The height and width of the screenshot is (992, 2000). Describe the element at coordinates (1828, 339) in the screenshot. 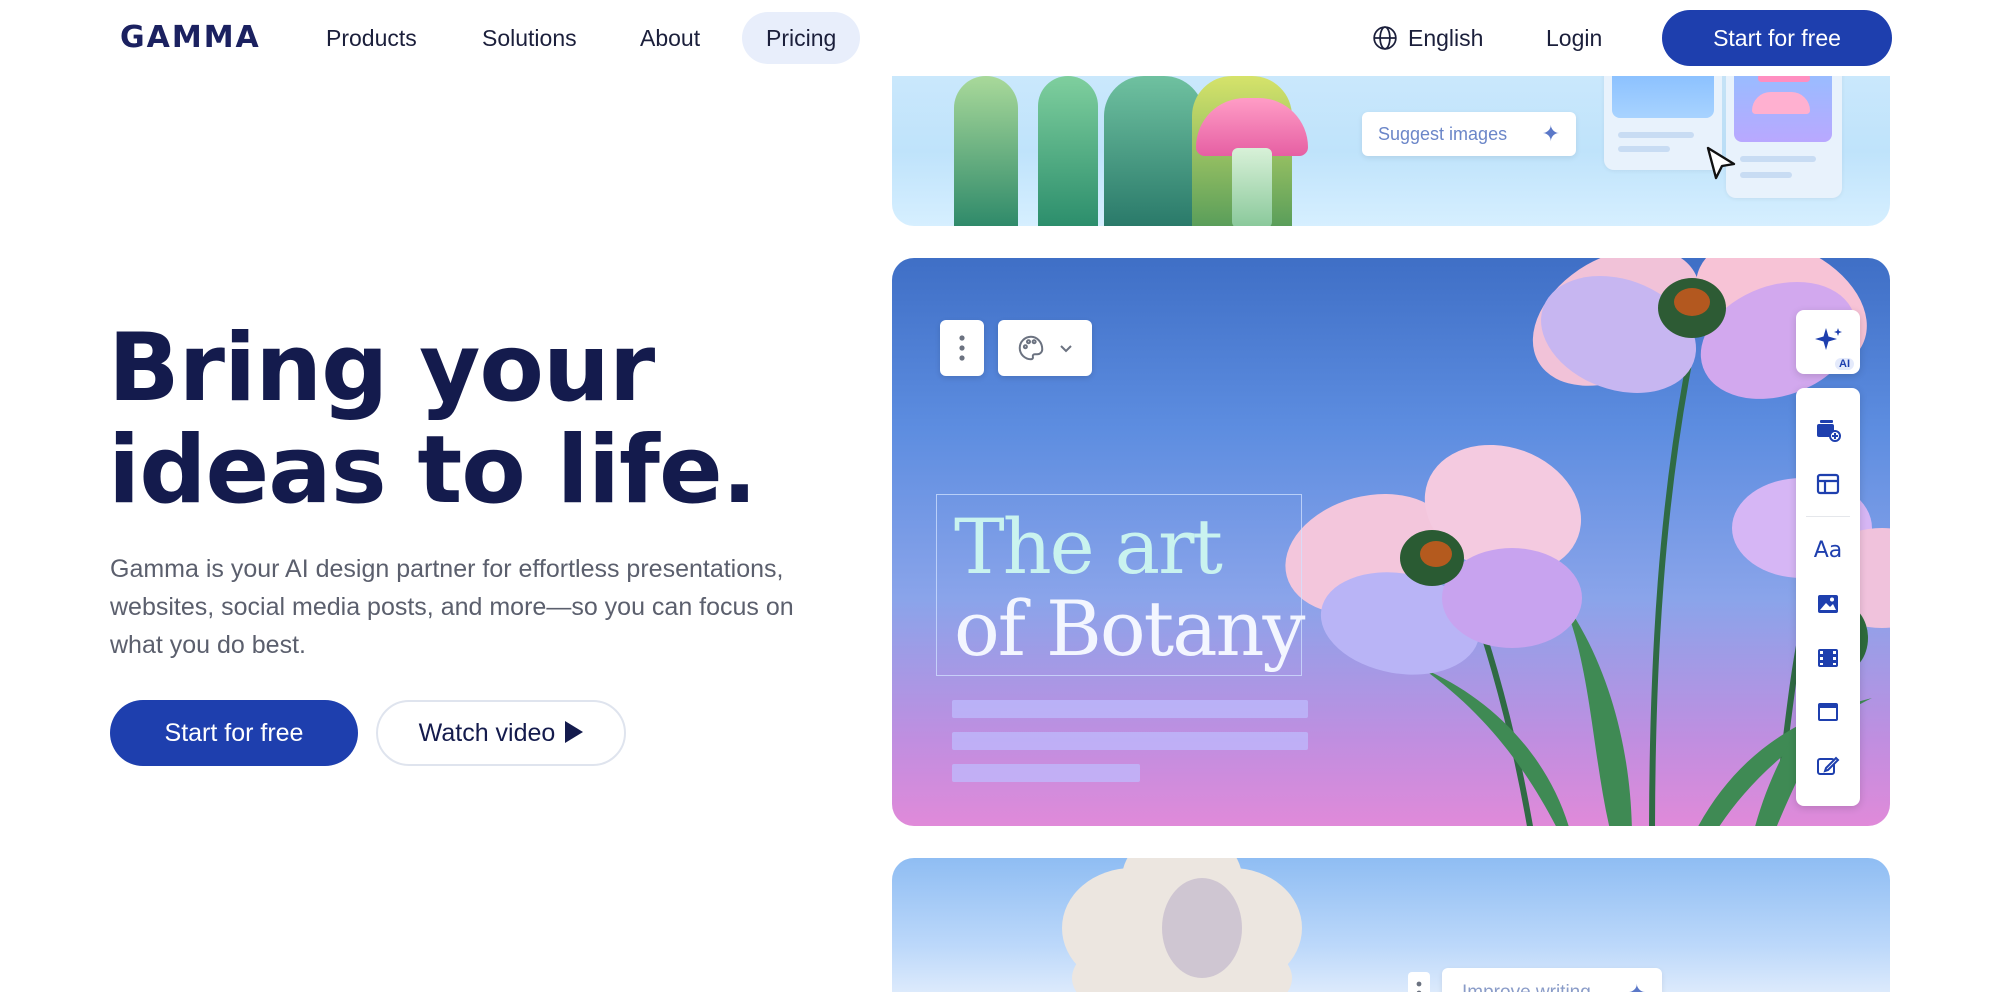

I see `ai-sparkle-icon` at that location.